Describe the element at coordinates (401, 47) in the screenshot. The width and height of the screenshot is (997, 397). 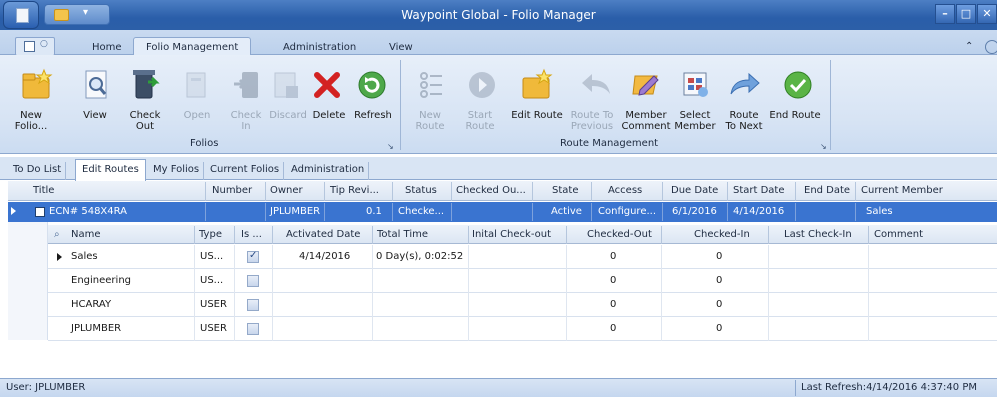
I see `tab-view: View` at that location.